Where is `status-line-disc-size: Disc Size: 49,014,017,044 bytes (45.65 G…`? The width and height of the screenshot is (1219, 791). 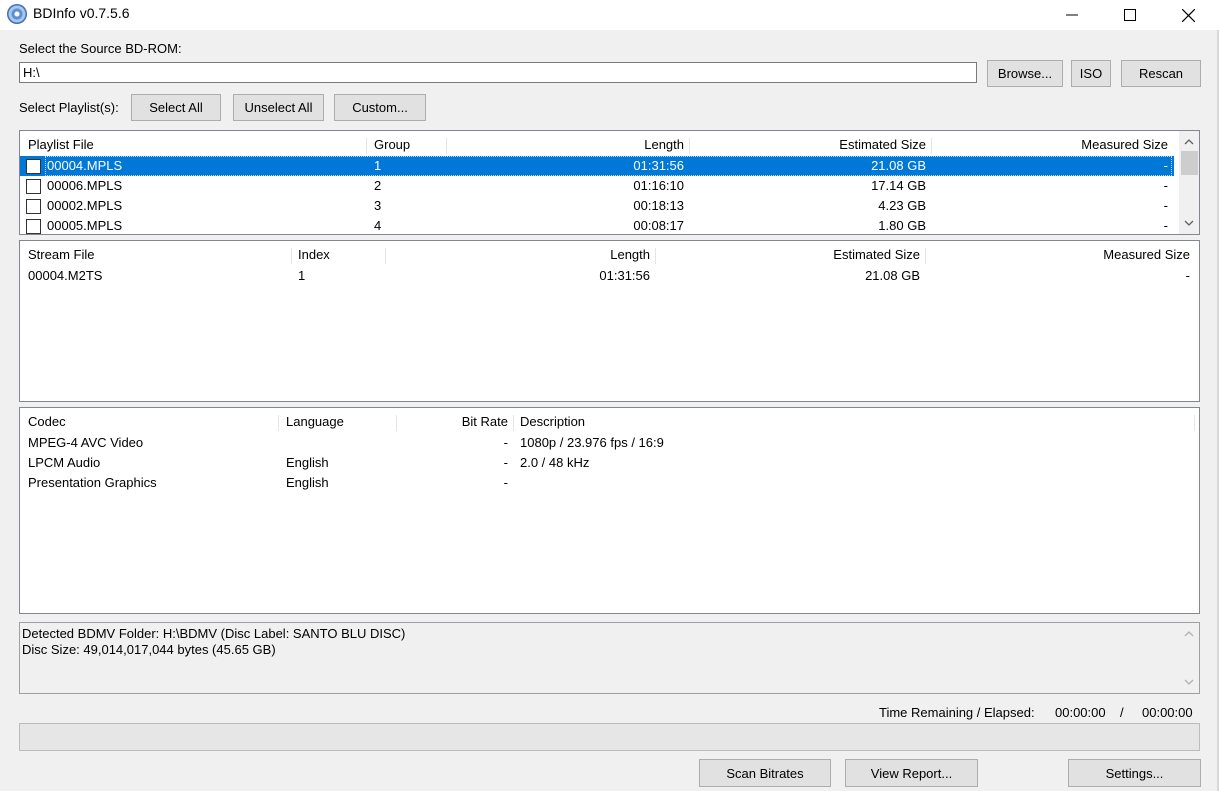 status-line-disc-size: Disc Size: 49,014,017,044 bytes (45.65 G… is located at coordinates (149, 649).